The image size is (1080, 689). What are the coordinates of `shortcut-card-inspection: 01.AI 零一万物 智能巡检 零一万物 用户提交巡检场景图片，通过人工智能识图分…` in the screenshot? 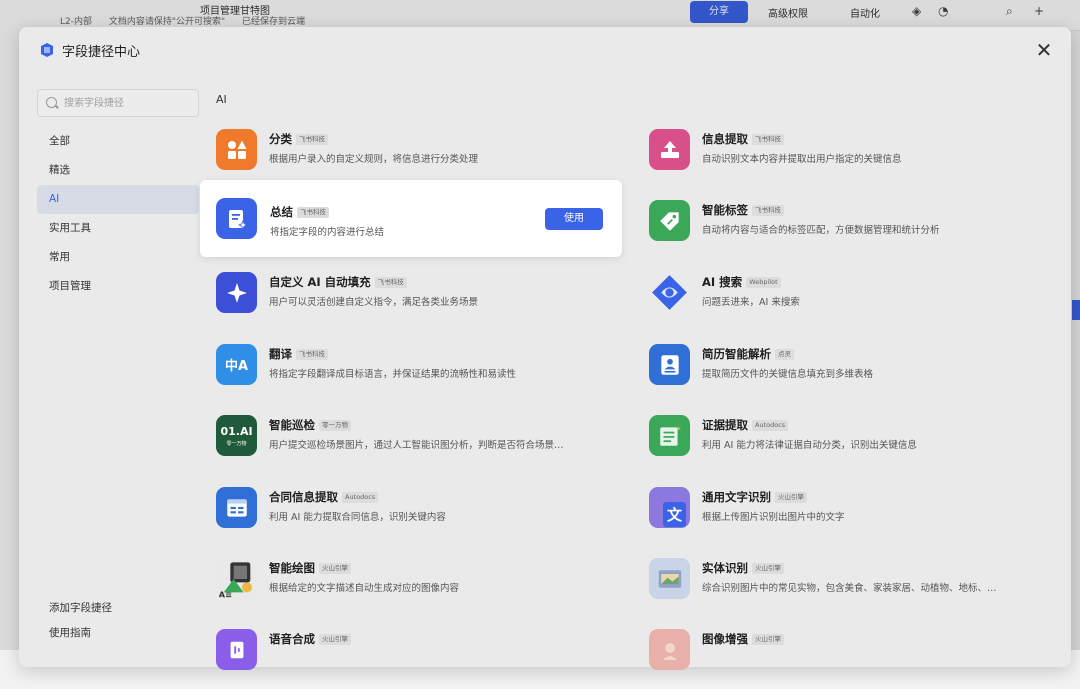 It's located at (418, 444).